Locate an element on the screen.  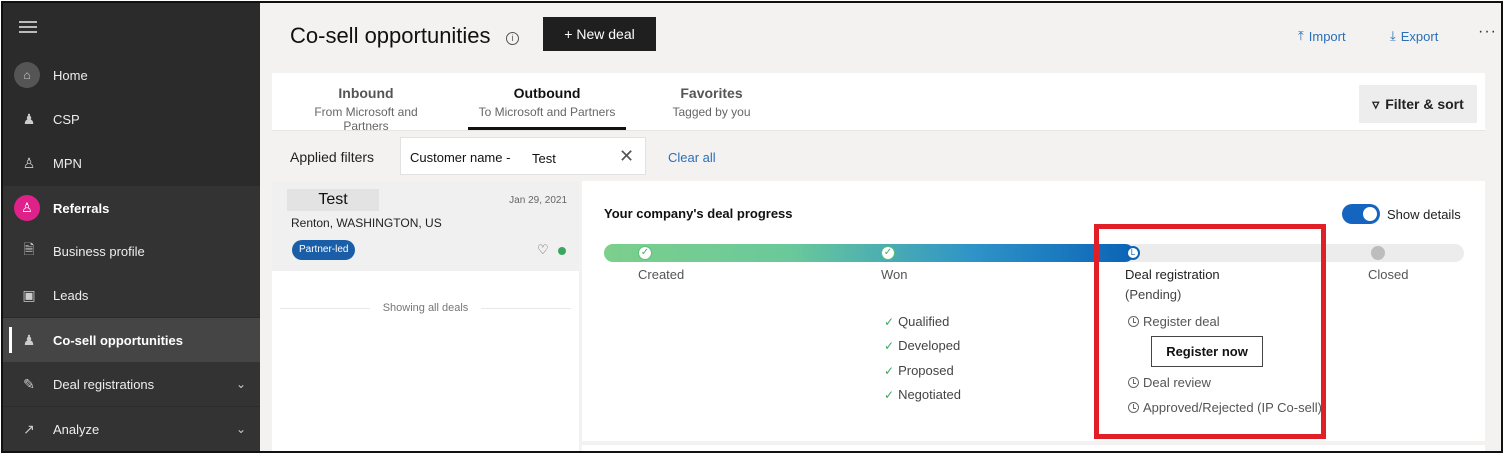
co-sell-icon: ♟ is located at coordinates (29, 339).